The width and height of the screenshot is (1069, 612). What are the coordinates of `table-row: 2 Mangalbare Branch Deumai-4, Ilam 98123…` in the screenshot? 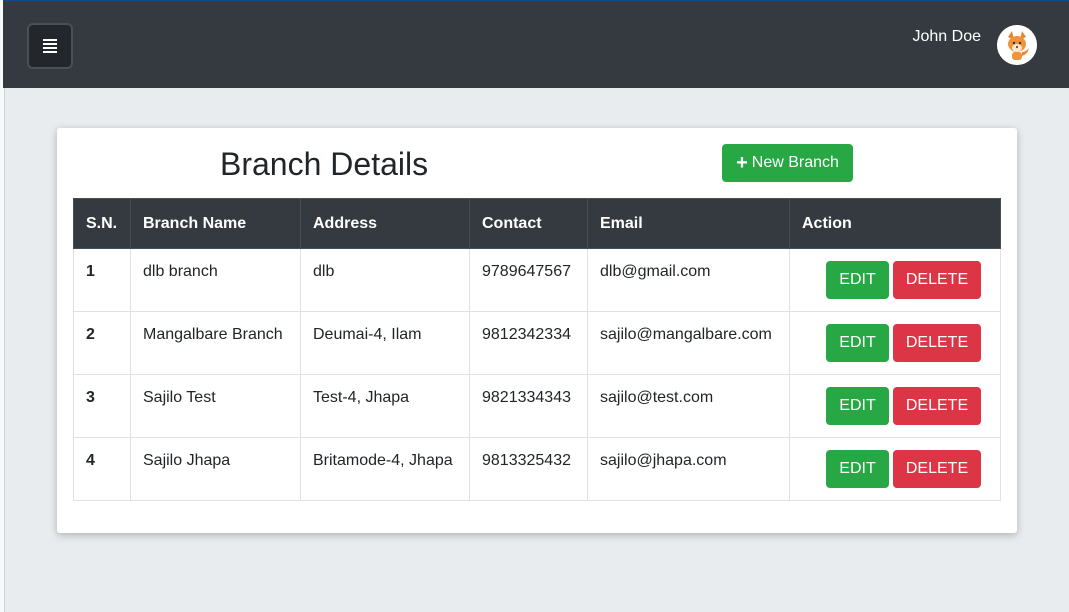 It's located at (537, 343).